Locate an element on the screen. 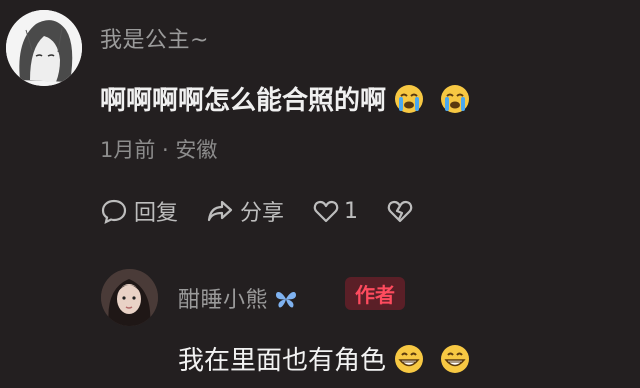 The image size is (640, 388). author-username: 酣睡小熊 is located at coordinates (238, 298).